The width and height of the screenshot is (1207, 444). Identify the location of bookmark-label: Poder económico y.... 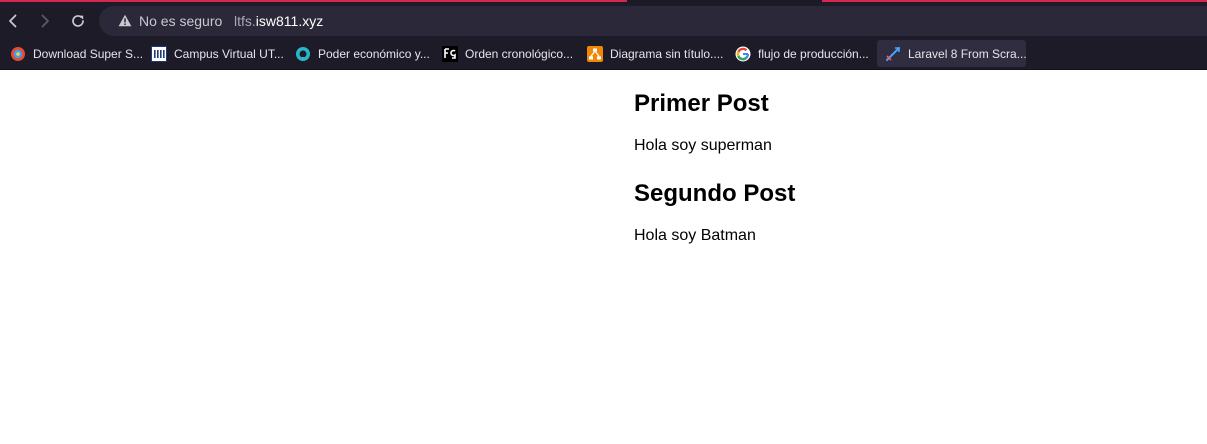
(374, 53).